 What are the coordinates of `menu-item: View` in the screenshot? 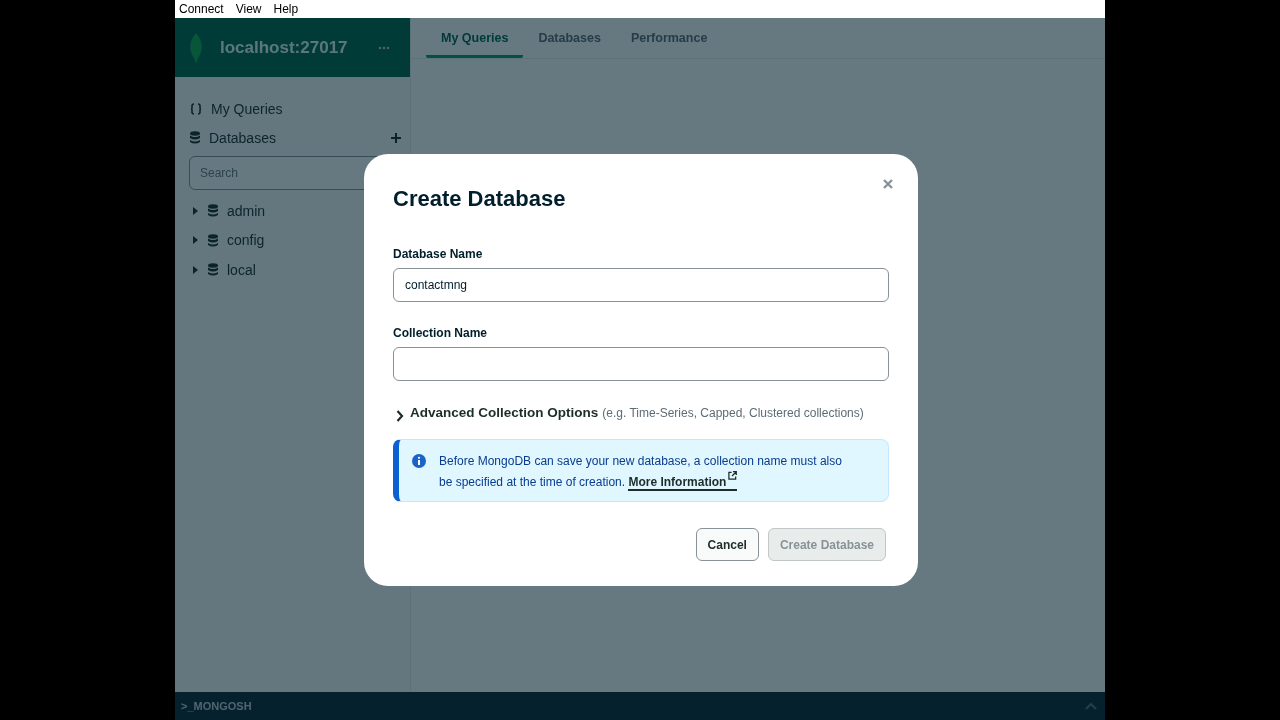 It's located at (248, 9).